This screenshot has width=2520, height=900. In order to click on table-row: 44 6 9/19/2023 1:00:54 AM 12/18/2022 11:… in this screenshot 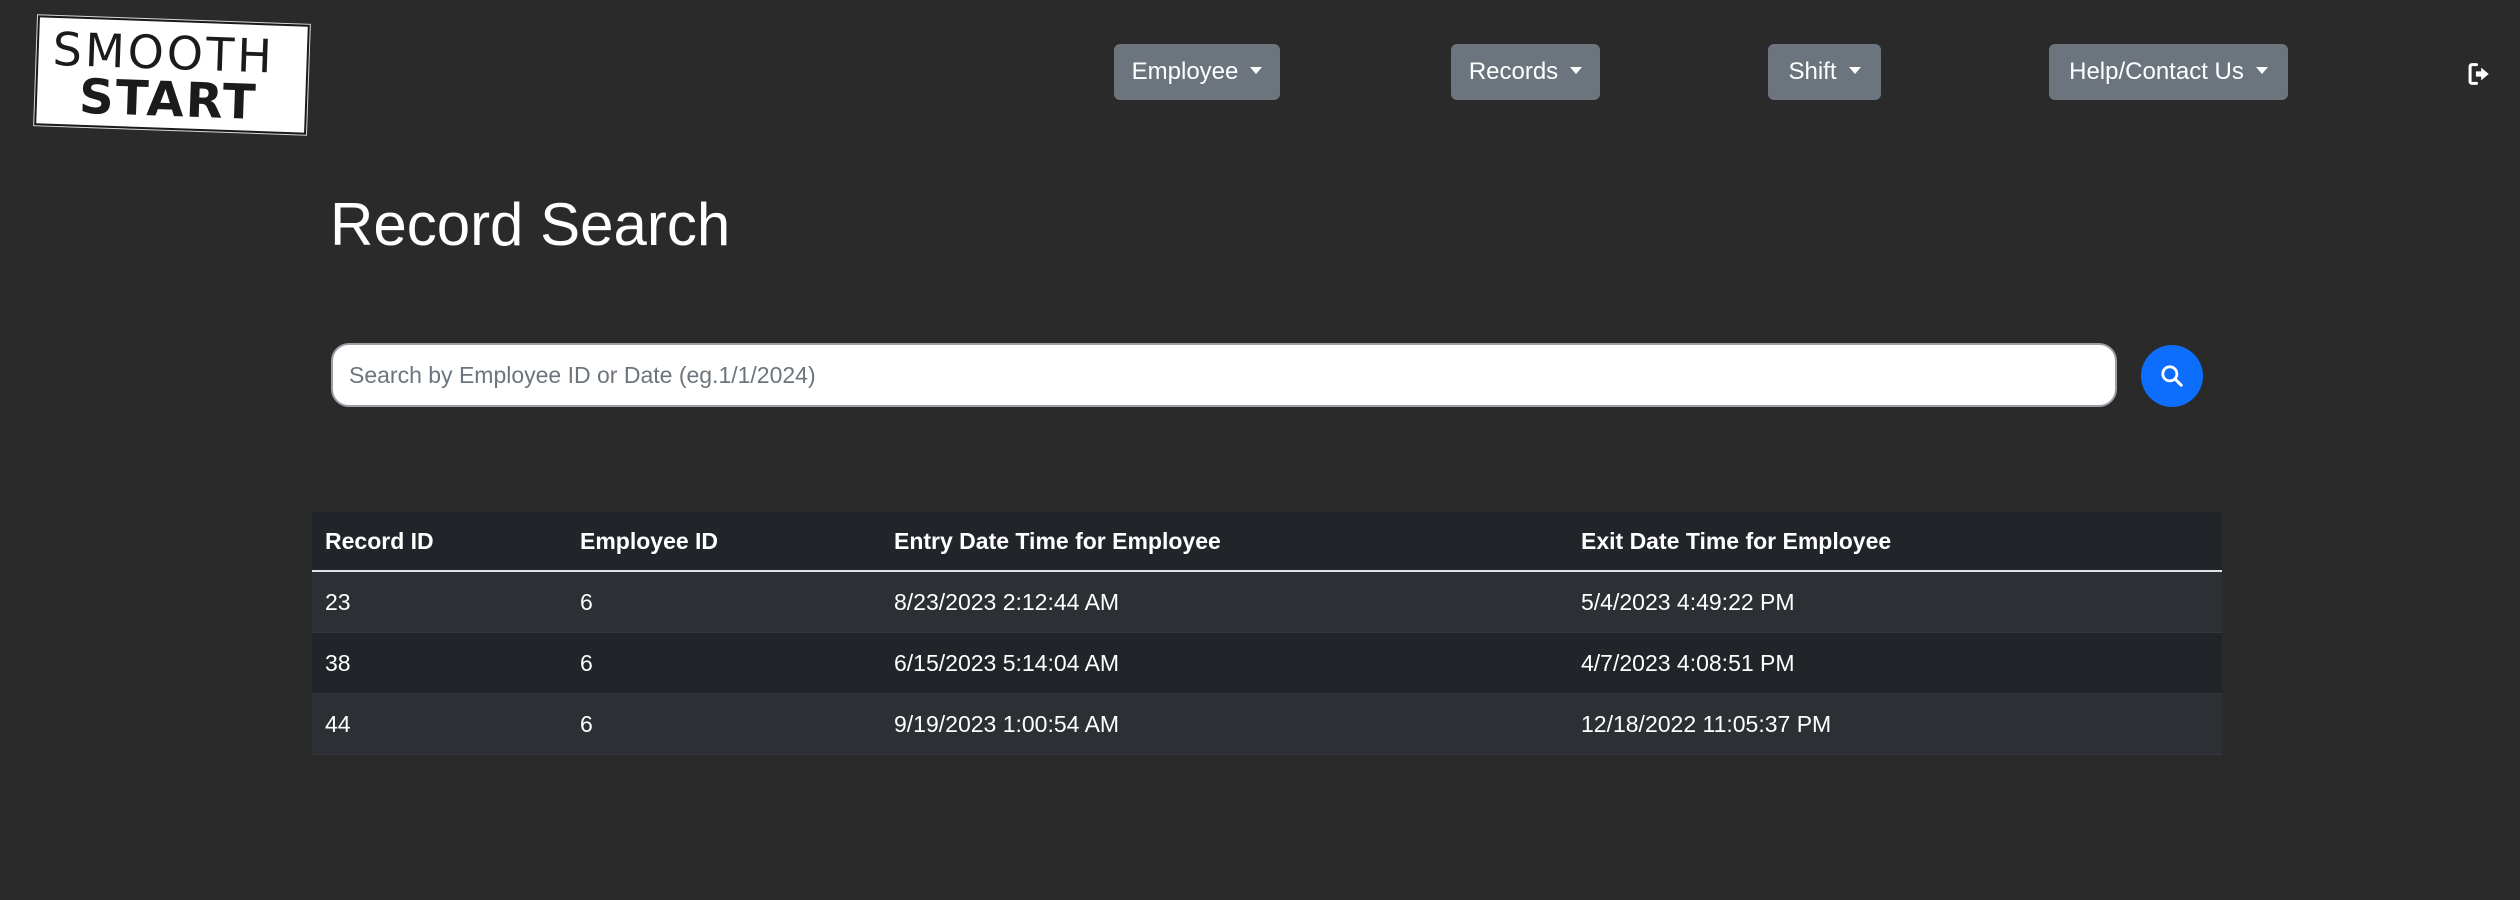, I will do `click(1267, 724)`.